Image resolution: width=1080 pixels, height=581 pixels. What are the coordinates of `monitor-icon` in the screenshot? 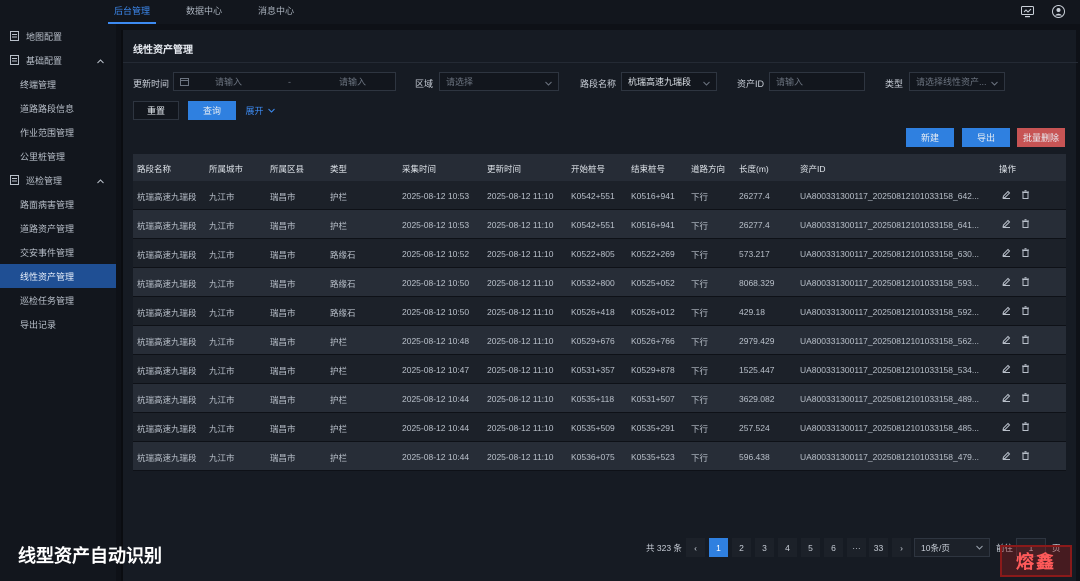 It's located at (1027, 11).